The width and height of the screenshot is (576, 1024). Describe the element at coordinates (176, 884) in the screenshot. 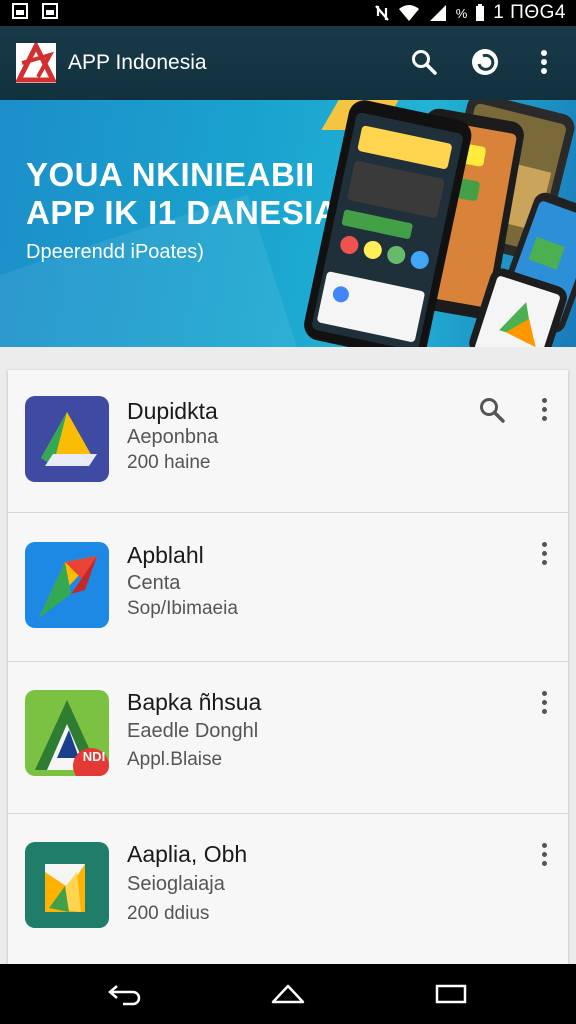

I see `app-publisher: Seioglaiaja` at that location.